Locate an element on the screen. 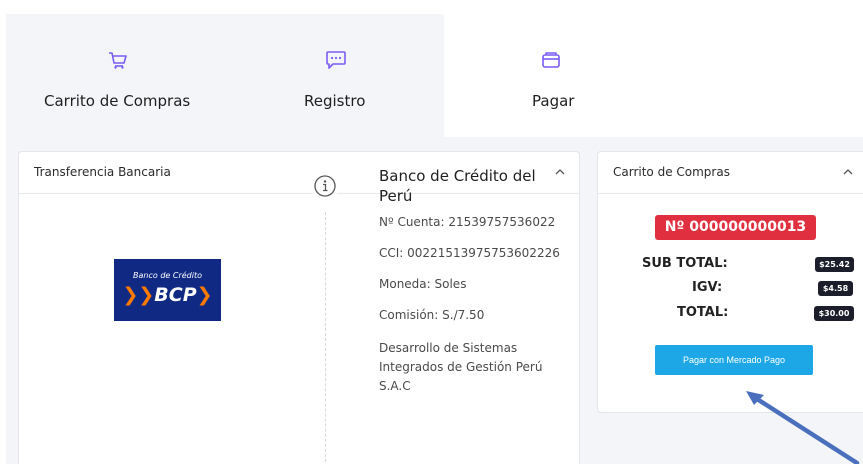 Image resolution: width=863 pixels, height=464 pixels. total-label: TOTAL: is located at coordinates (703, 312).